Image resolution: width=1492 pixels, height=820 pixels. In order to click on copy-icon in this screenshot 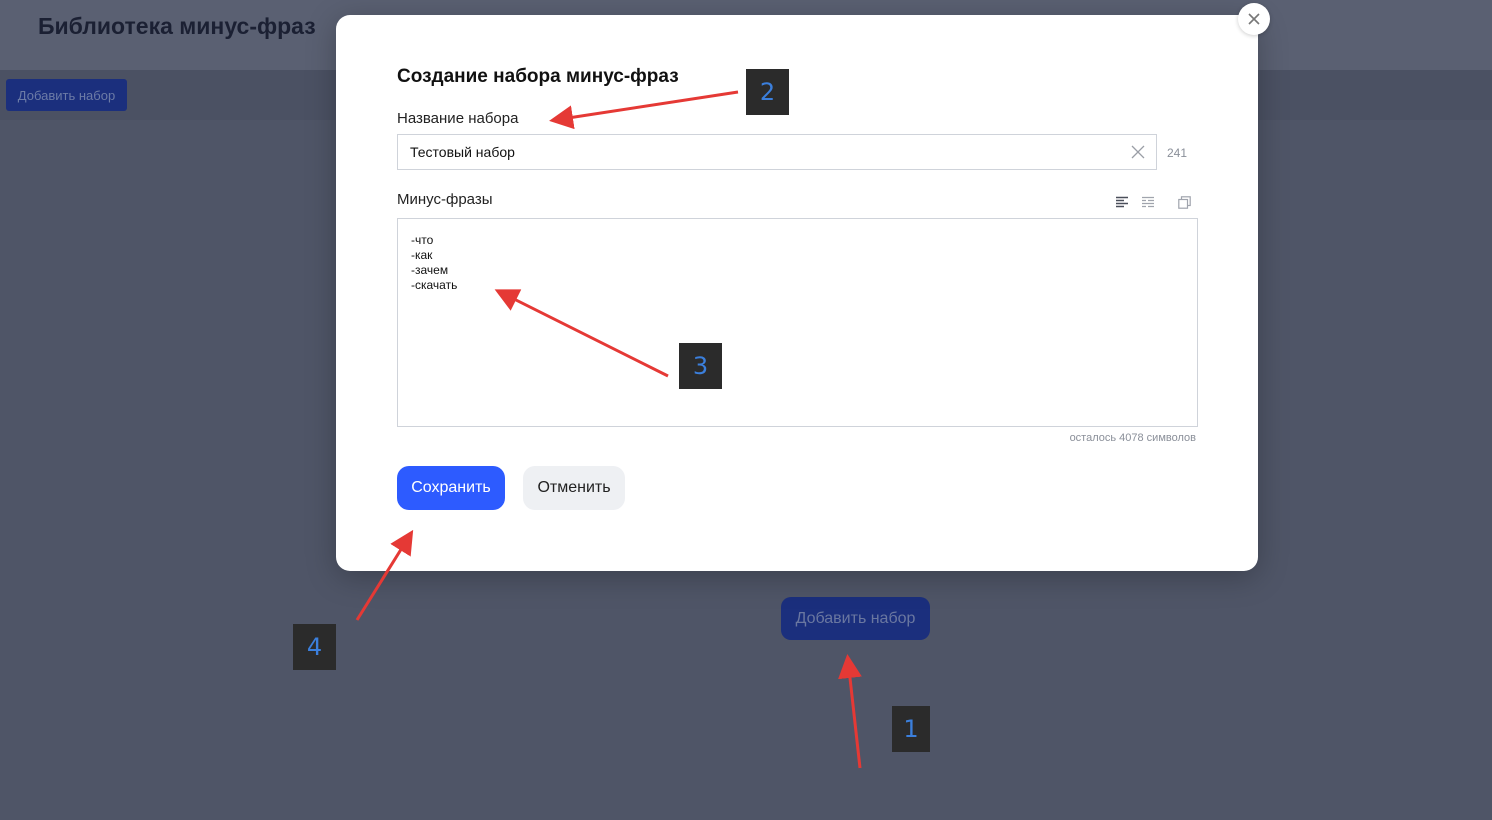, I will do `click(1184, 202)`.